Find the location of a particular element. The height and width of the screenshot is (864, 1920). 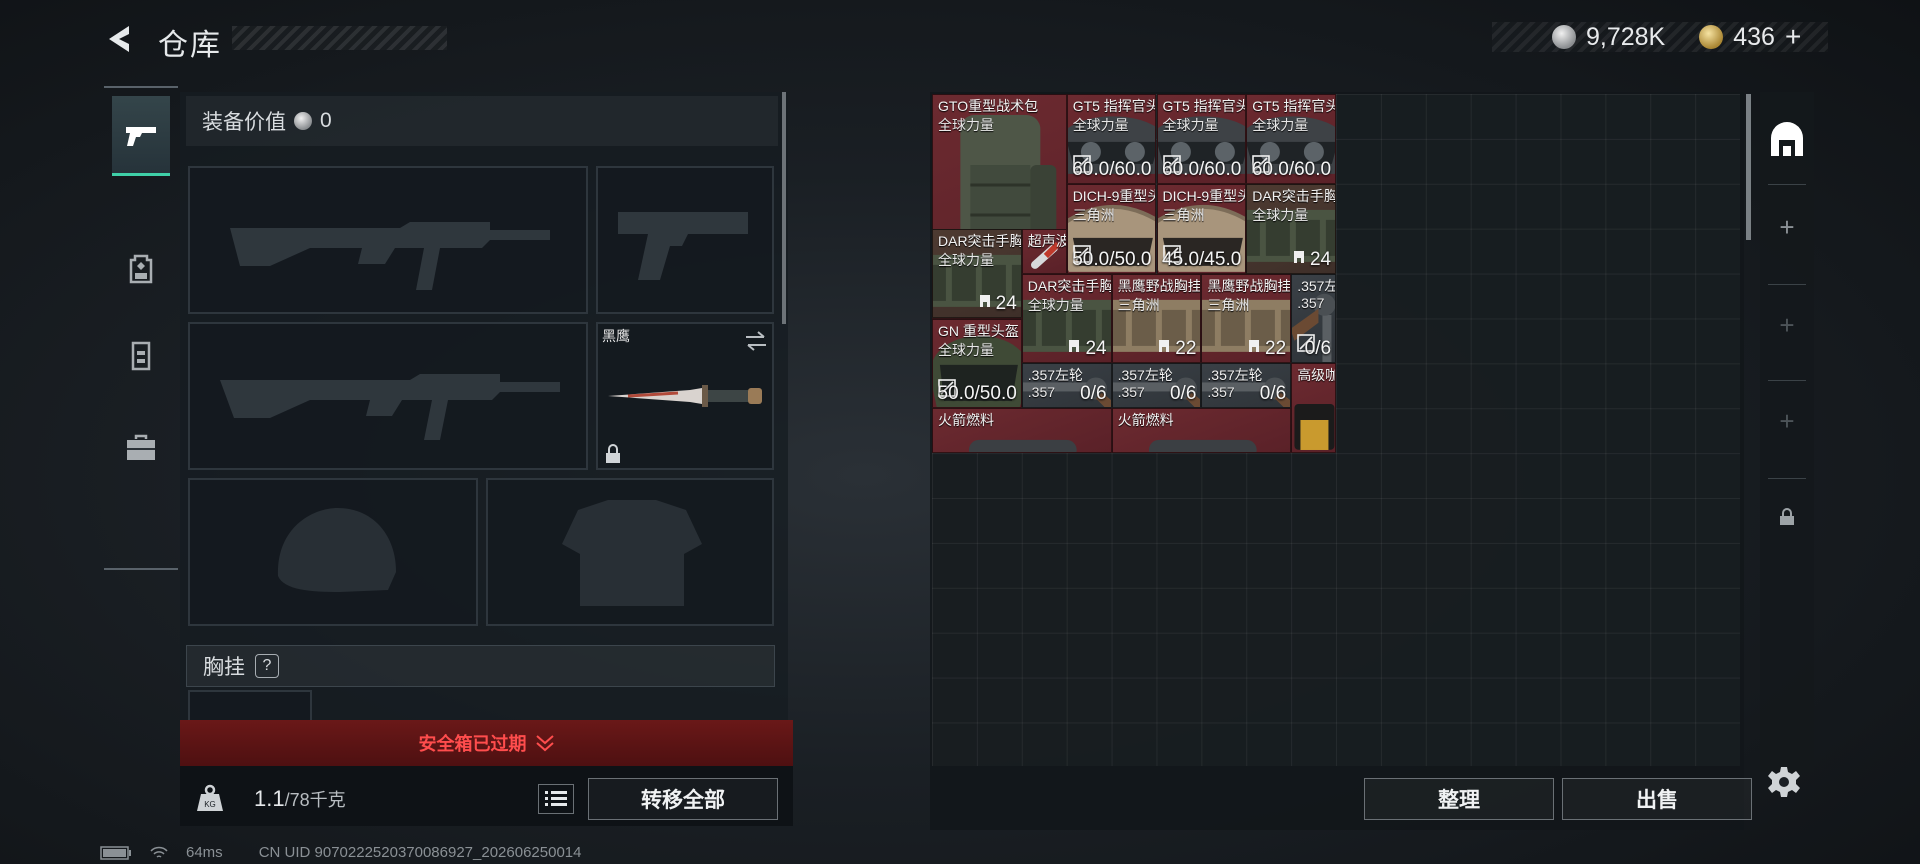

item-value: 50.0/50.0 is located at coordinates (977, 394).